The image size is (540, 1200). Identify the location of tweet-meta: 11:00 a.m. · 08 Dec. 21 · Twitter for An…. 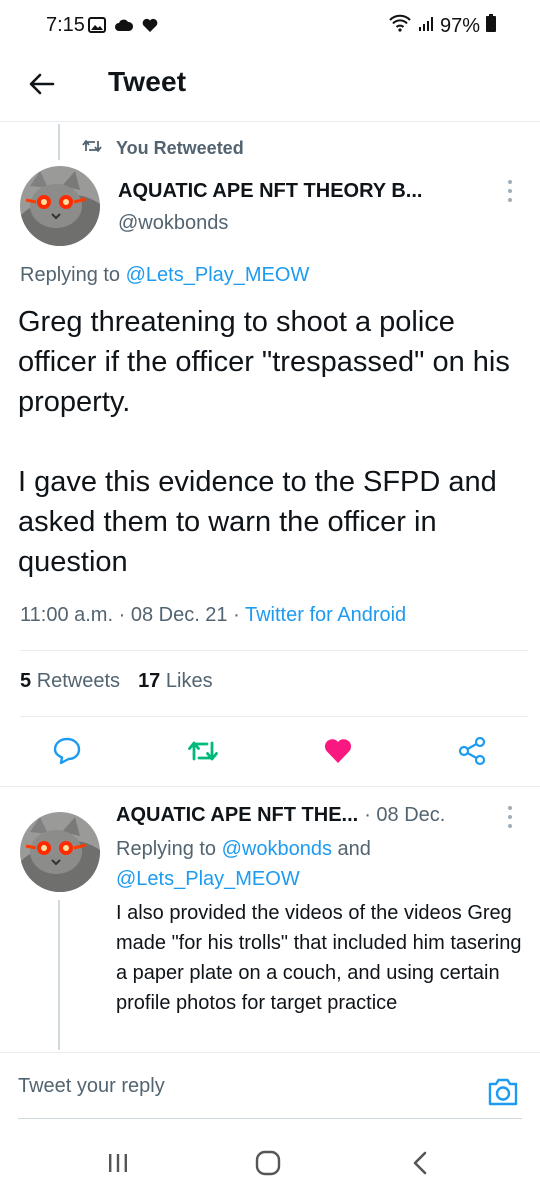
(213, 615).